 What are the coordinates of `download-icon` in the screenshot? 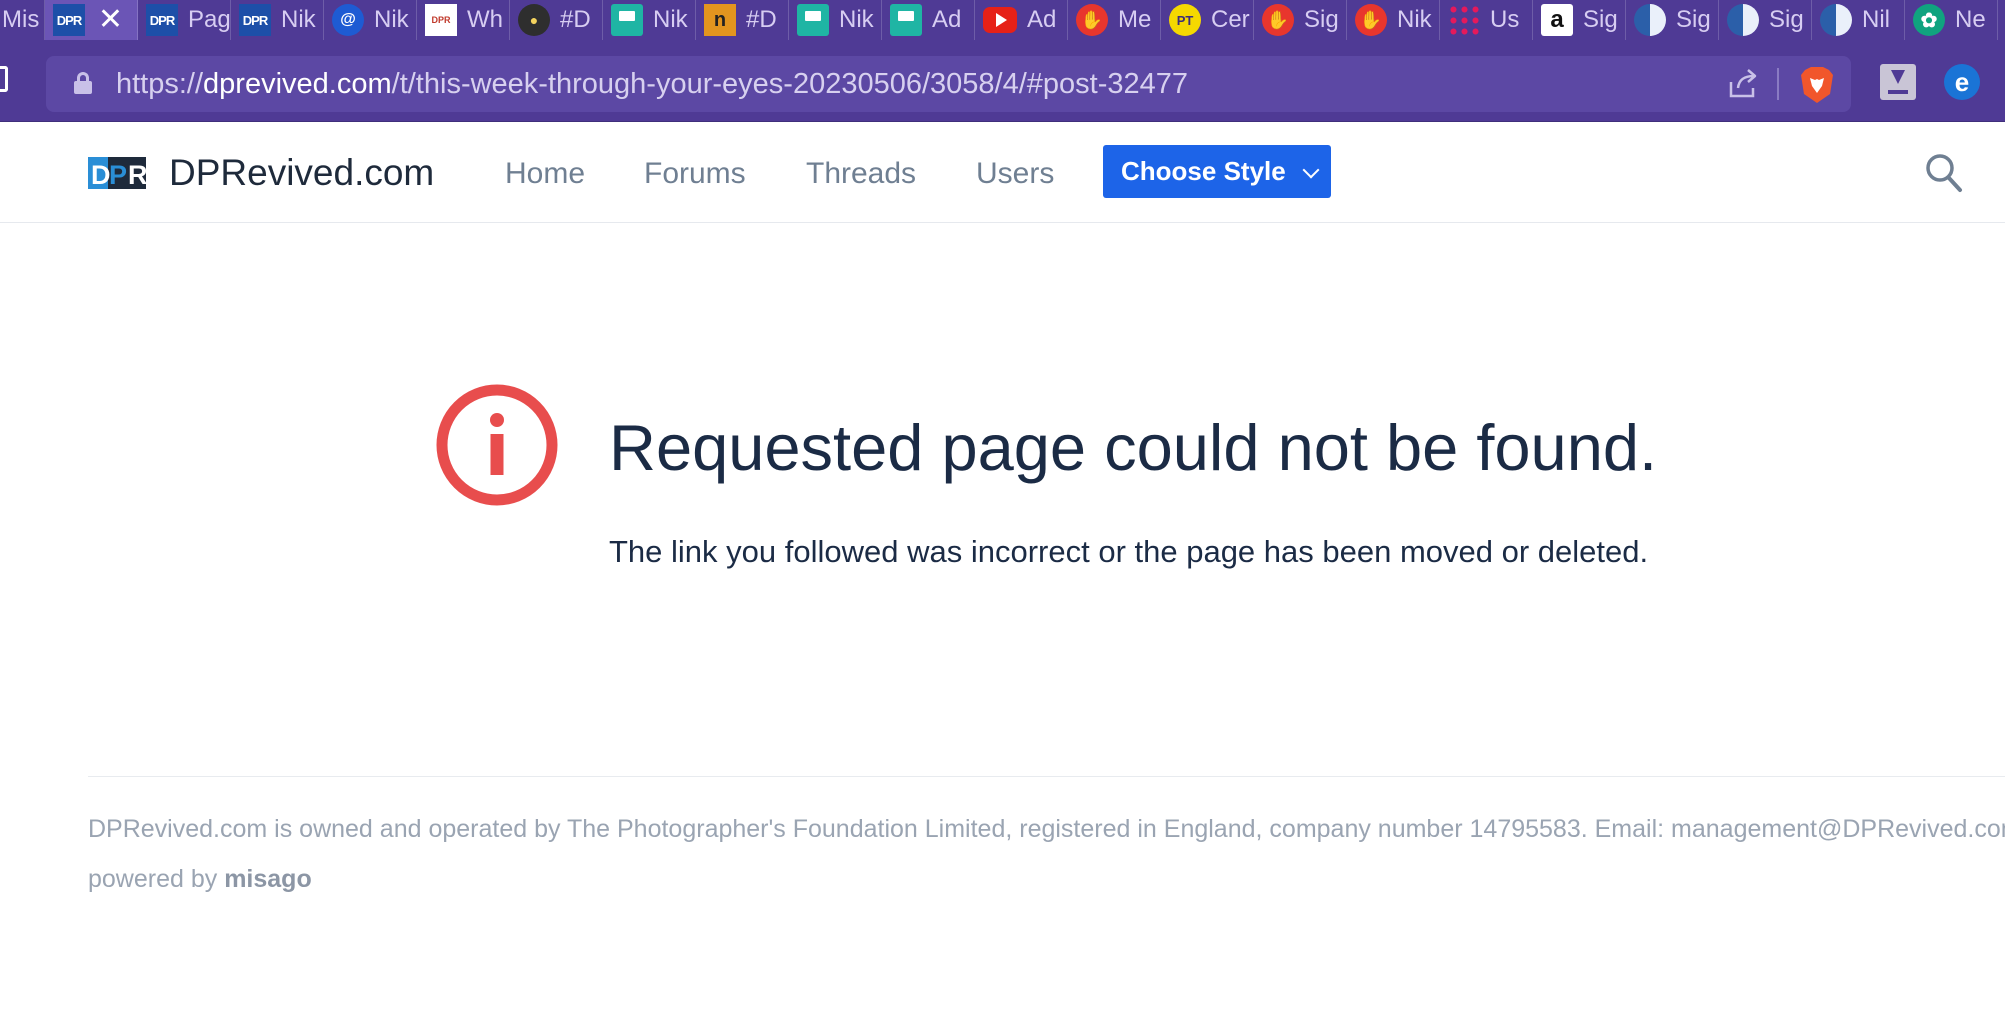 It's located at (1898, 82).